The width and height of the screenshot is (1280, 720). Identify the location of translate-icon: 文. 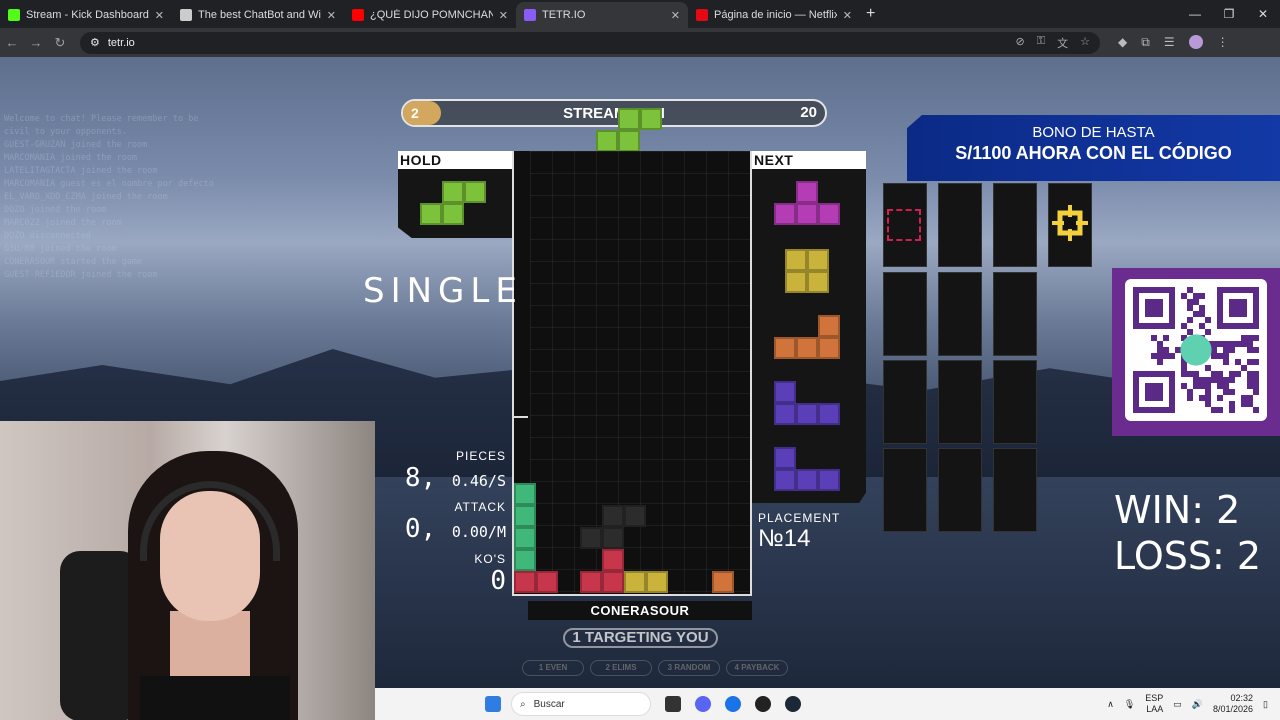
(1062, 43).